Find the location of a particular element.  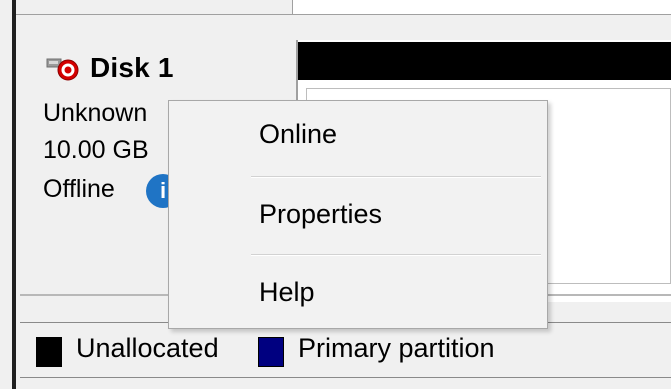

previous-disk-row is located at coordinates (343, 7).